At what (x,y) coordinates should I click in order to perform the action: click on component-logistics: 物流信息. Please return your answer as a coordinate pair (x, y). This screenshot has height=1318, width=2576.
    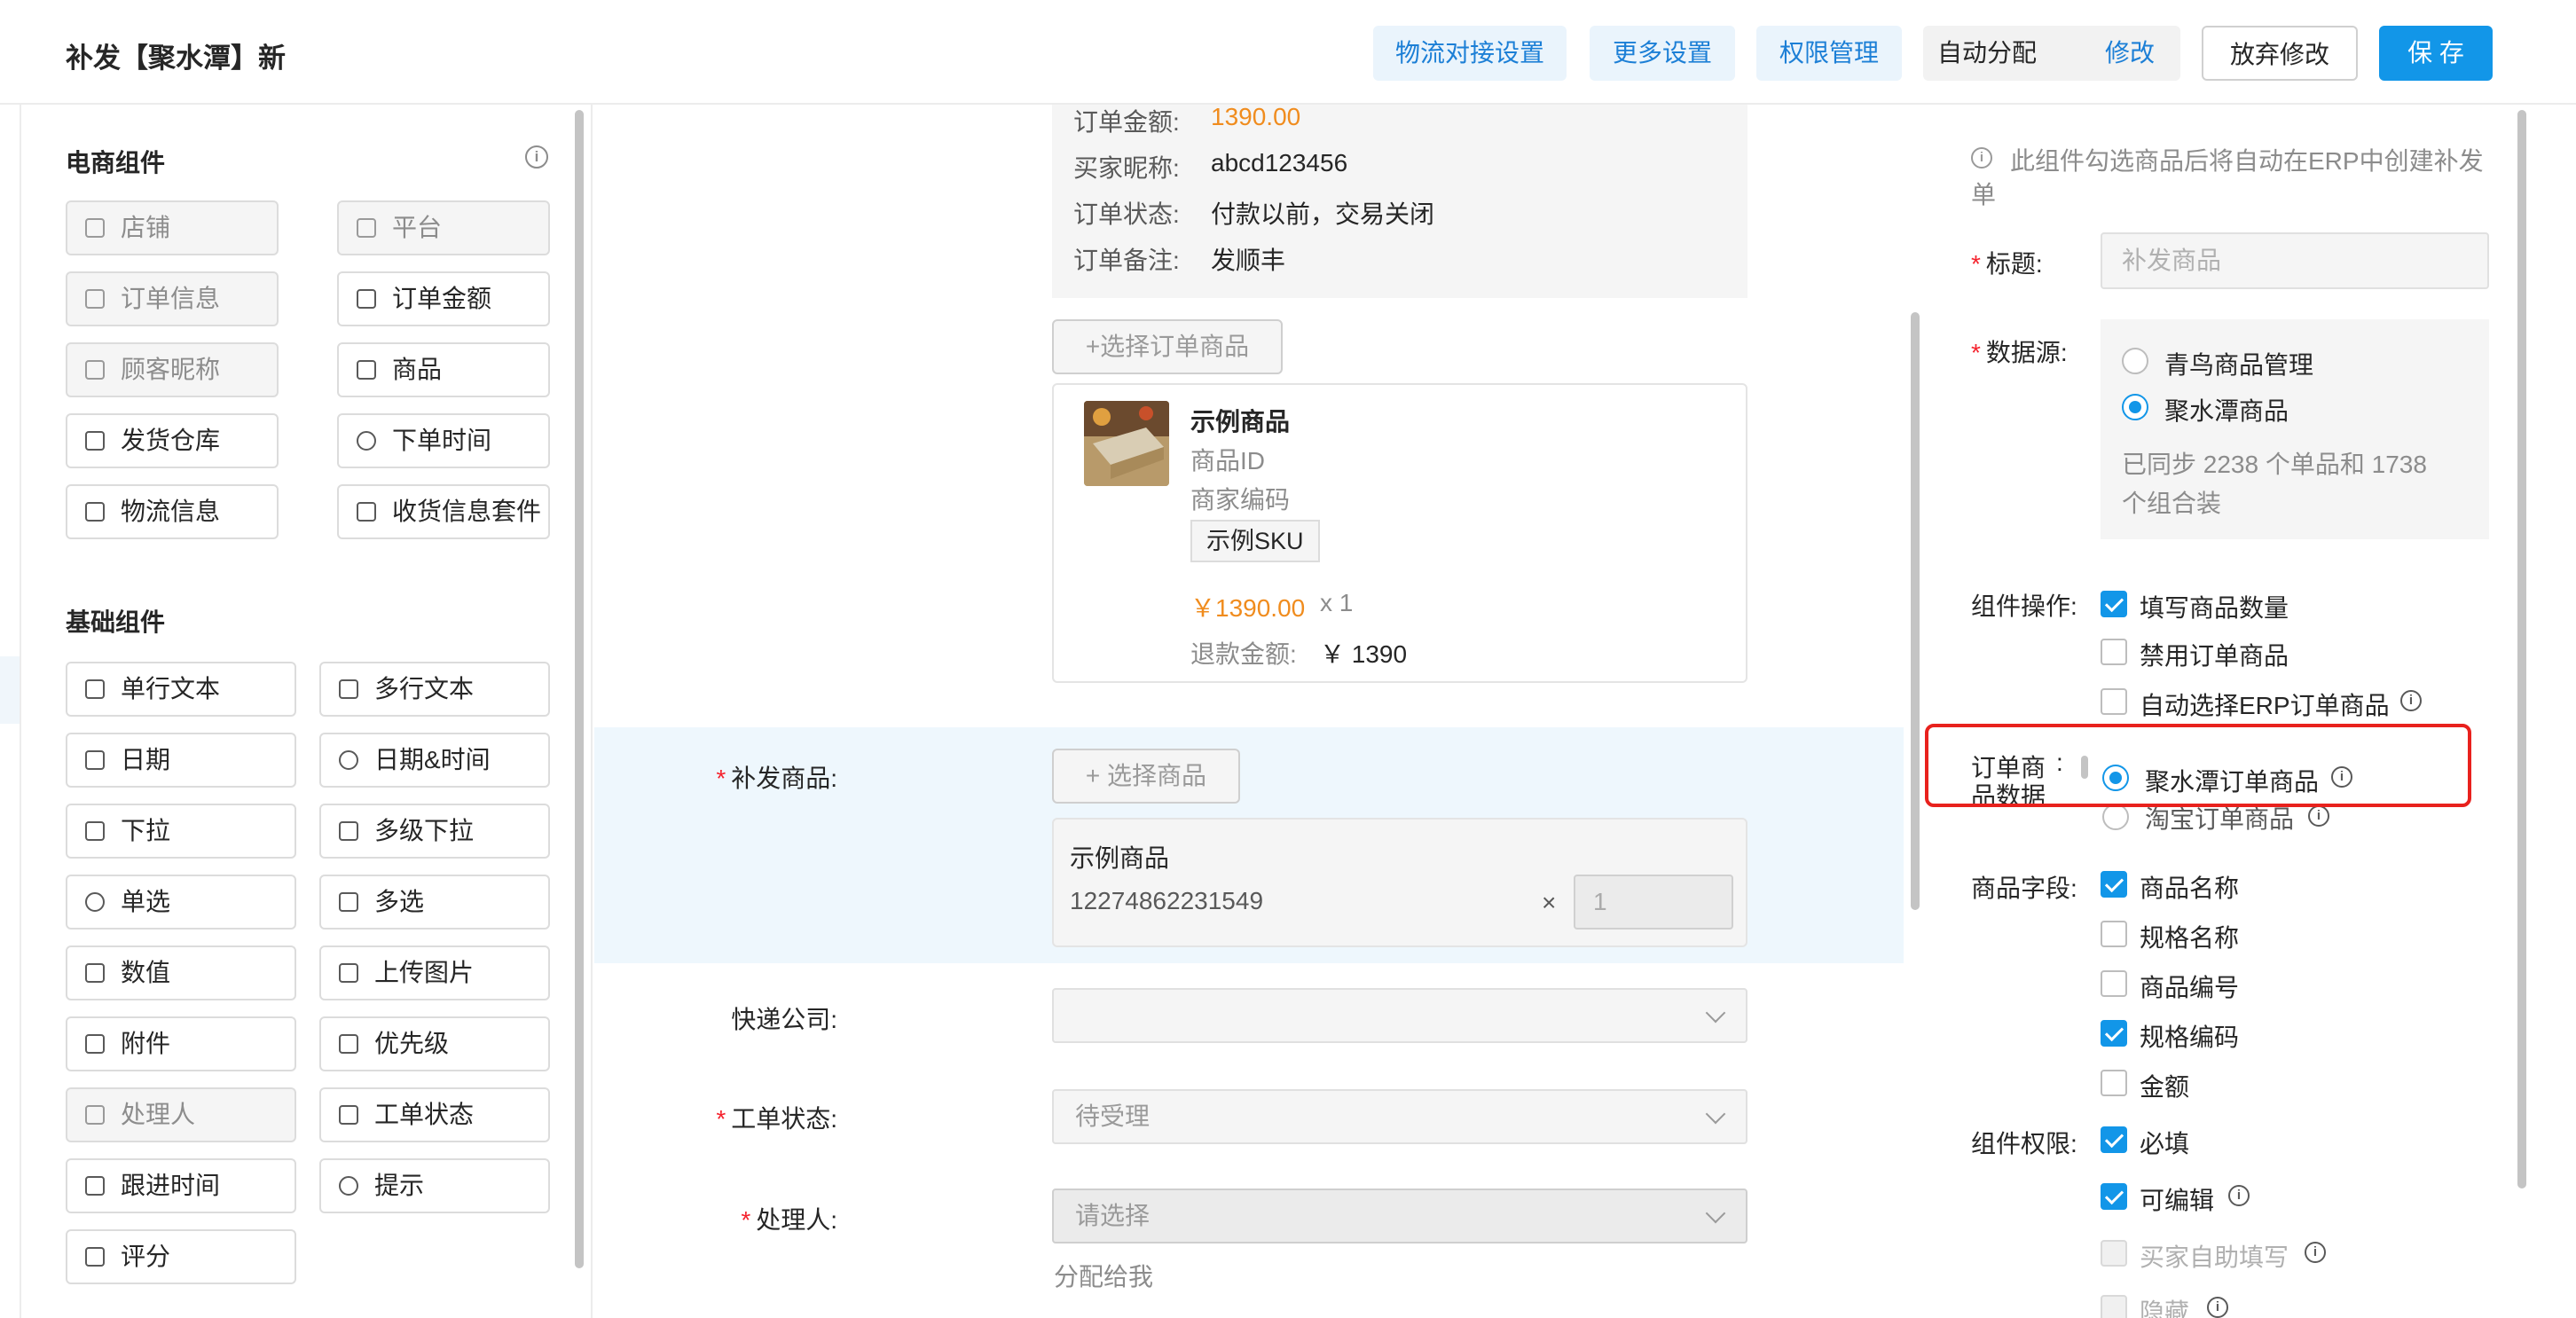
    Looking at the image, I should click on (172, 512).